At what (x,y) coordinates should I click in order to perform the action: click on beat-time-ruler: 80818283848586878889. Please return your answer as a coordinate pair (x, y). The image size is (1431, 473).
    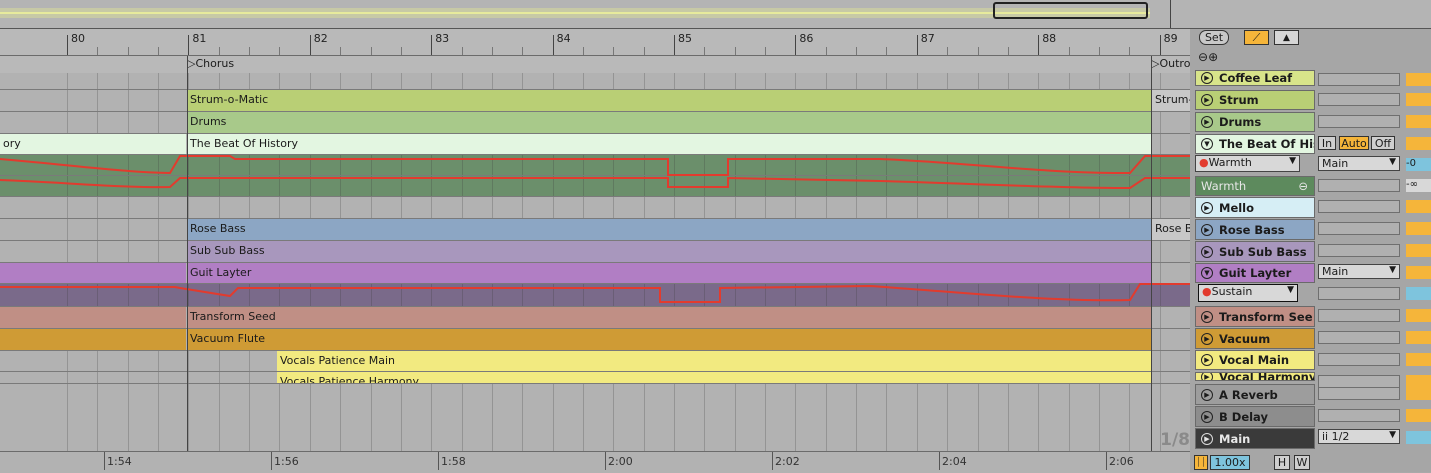
    Looking at the image, I should click on (595, 42).